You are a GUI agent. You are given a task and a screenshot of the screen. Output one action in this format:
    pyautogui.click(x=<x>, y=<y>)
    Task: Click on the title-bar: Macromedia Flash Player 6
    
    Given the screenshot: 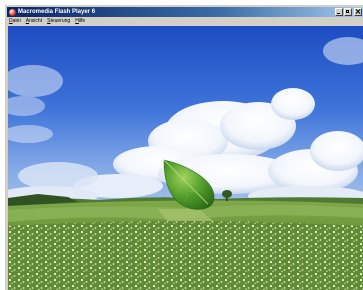 What is the action you would take?
    pyautogui.click(x=185, y=12)
    